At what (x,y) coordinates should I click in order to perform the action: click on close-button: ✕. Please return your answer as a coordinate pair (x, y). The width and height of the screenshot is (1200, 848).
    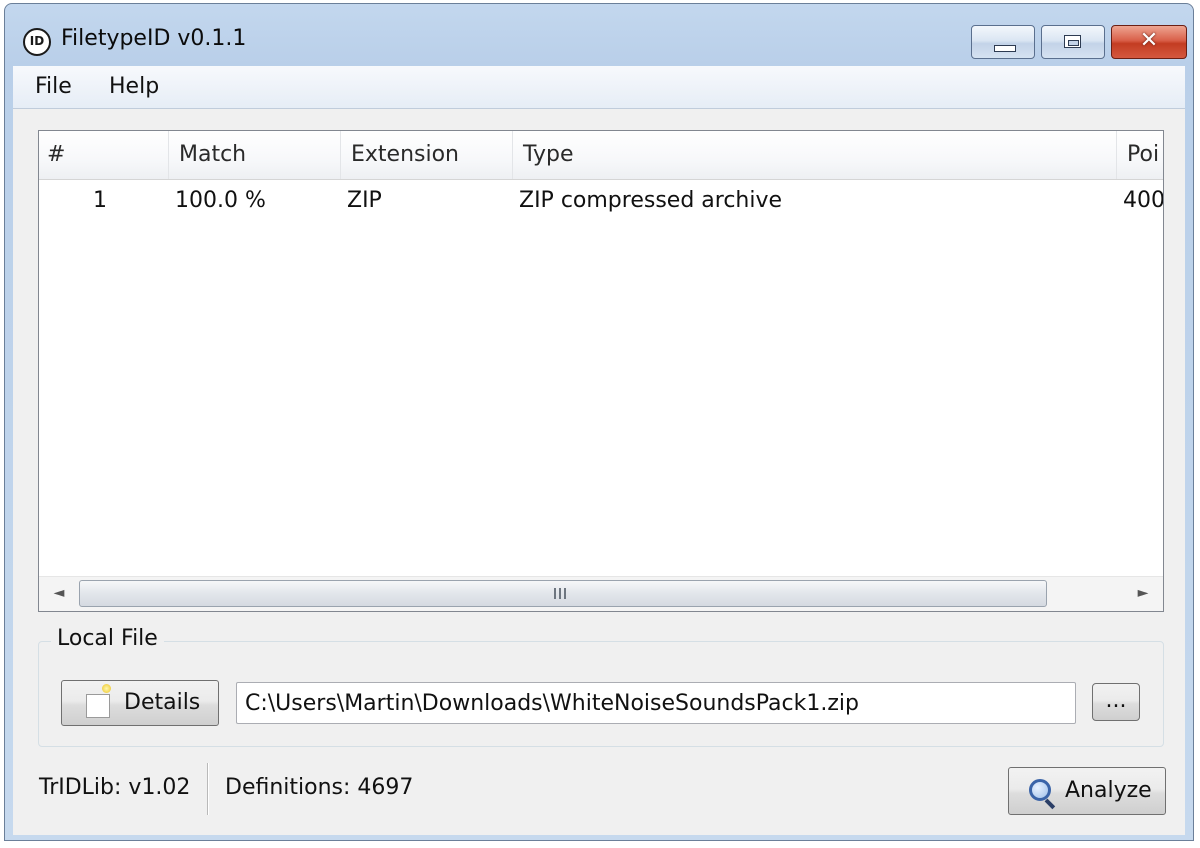
    Looking at the image, I should click on (1149, 42).